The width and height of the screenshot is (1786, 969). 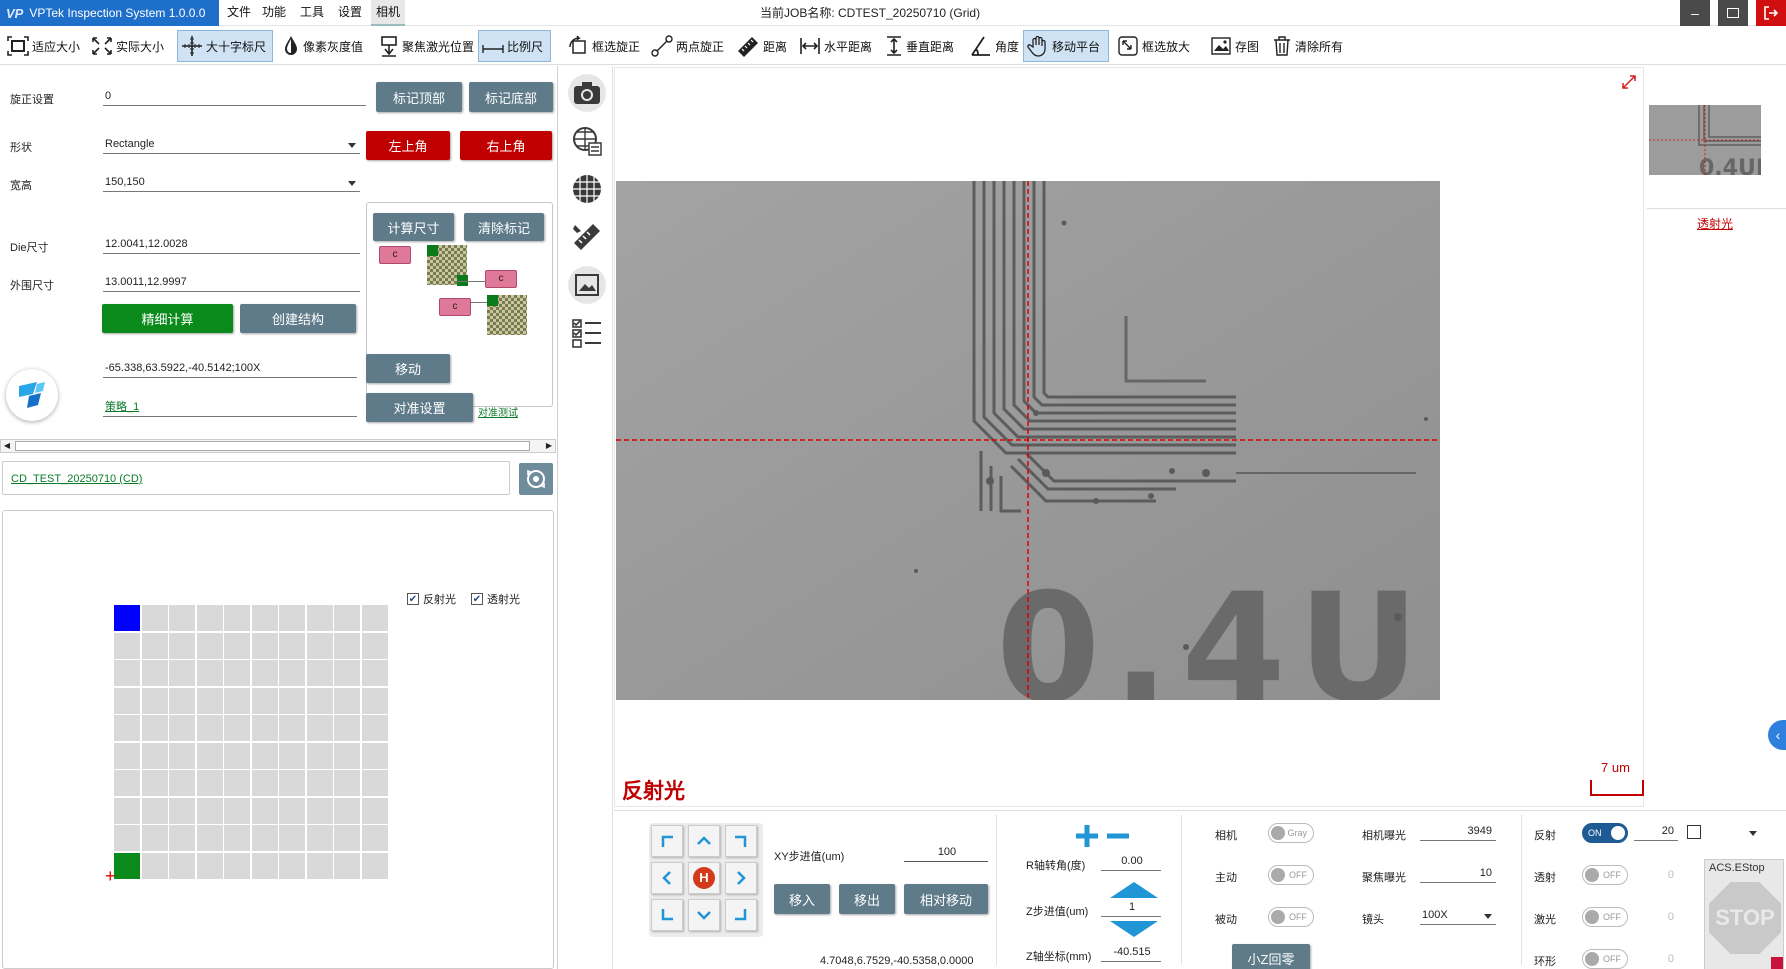 I want to click on tool-gray-value: 像素灰度值, so click(x=322, y=46).